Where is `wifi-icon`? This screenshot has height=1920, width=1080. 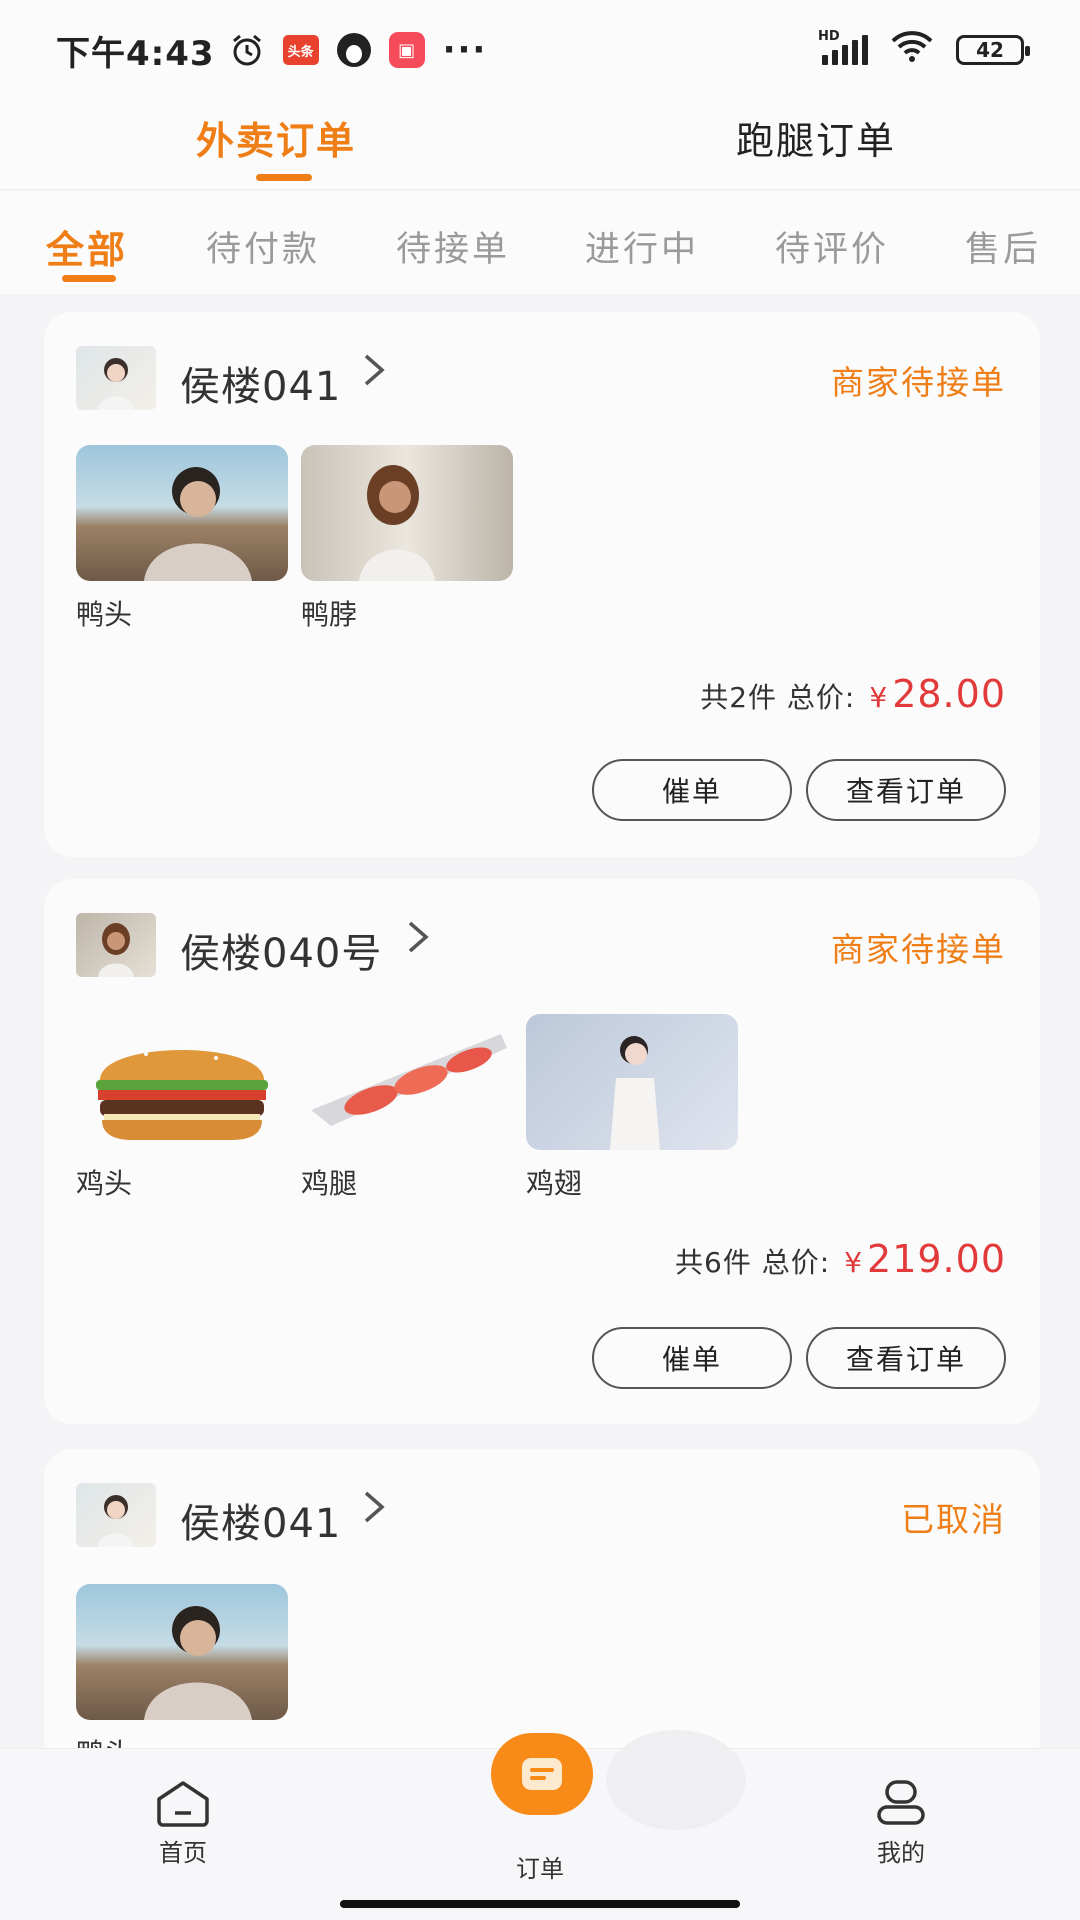 wifi-icon is located at coordinates (912, 50).